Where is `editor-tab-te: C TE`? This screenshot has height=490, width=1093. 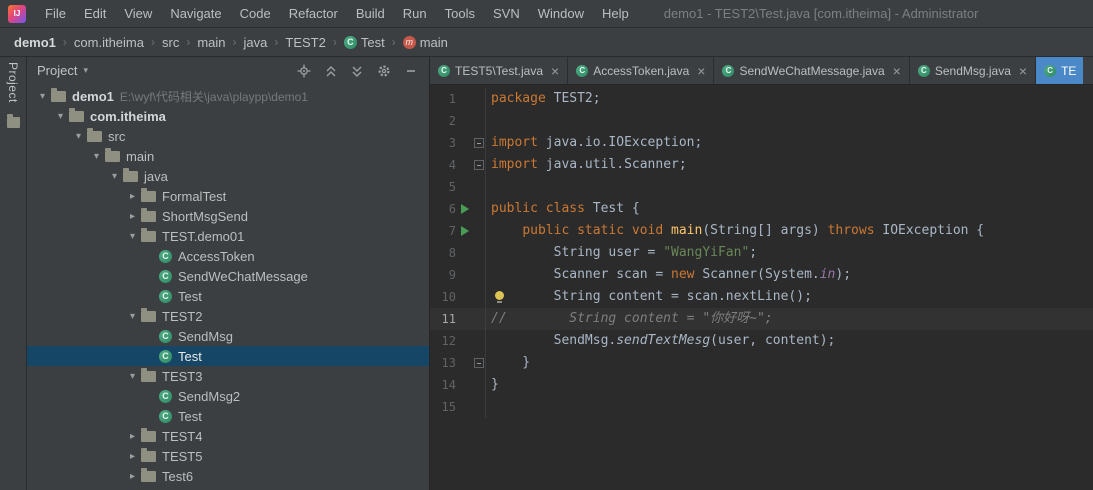 editor-tab-te: C TE is located at coordinates (1060, 70).